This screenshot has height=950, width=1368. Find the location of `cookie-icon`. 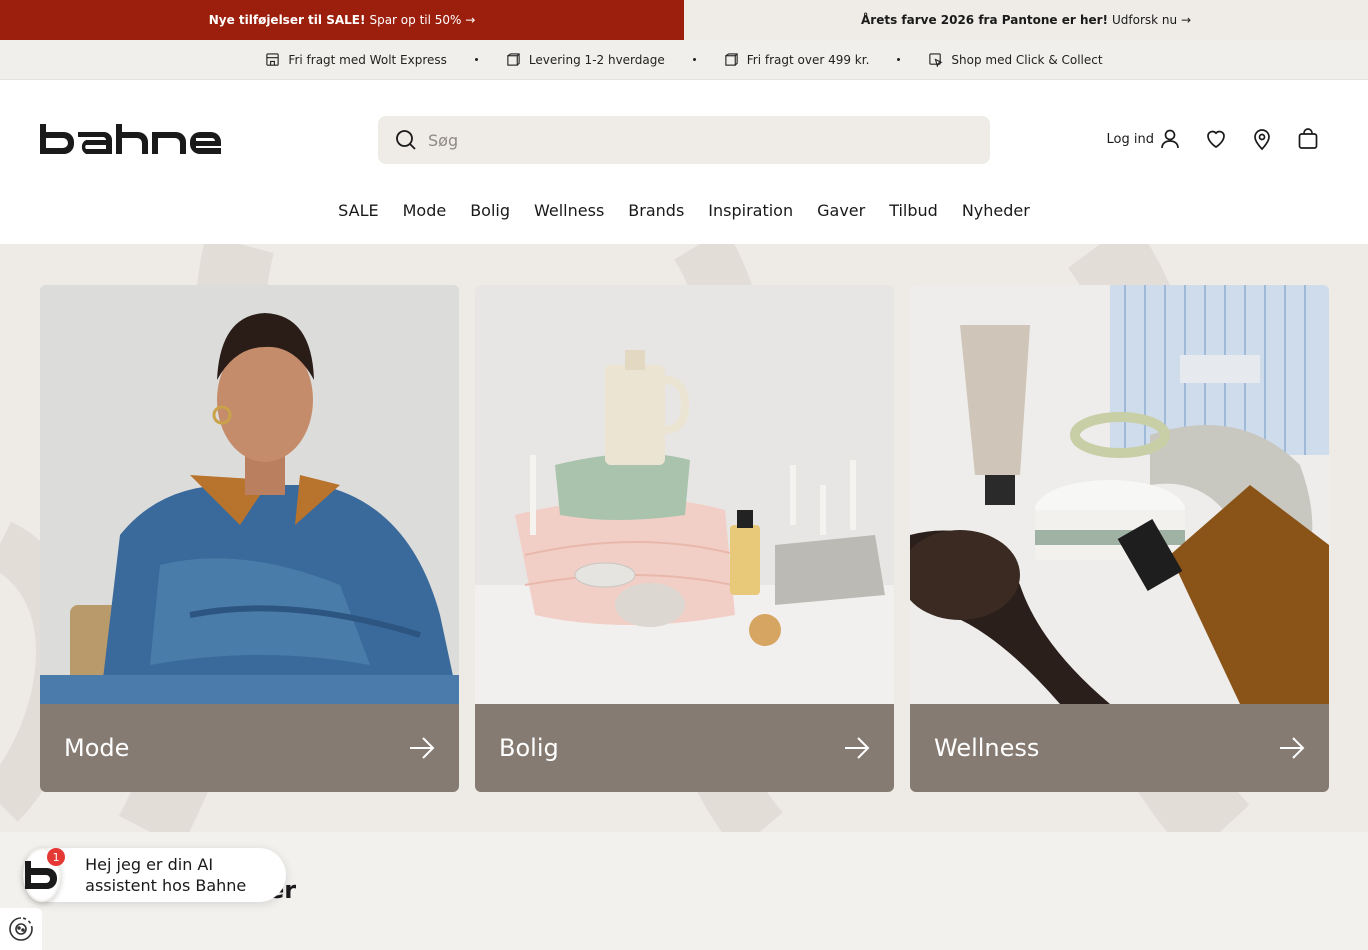

cookie-icon is located at coordinates (21, 929).